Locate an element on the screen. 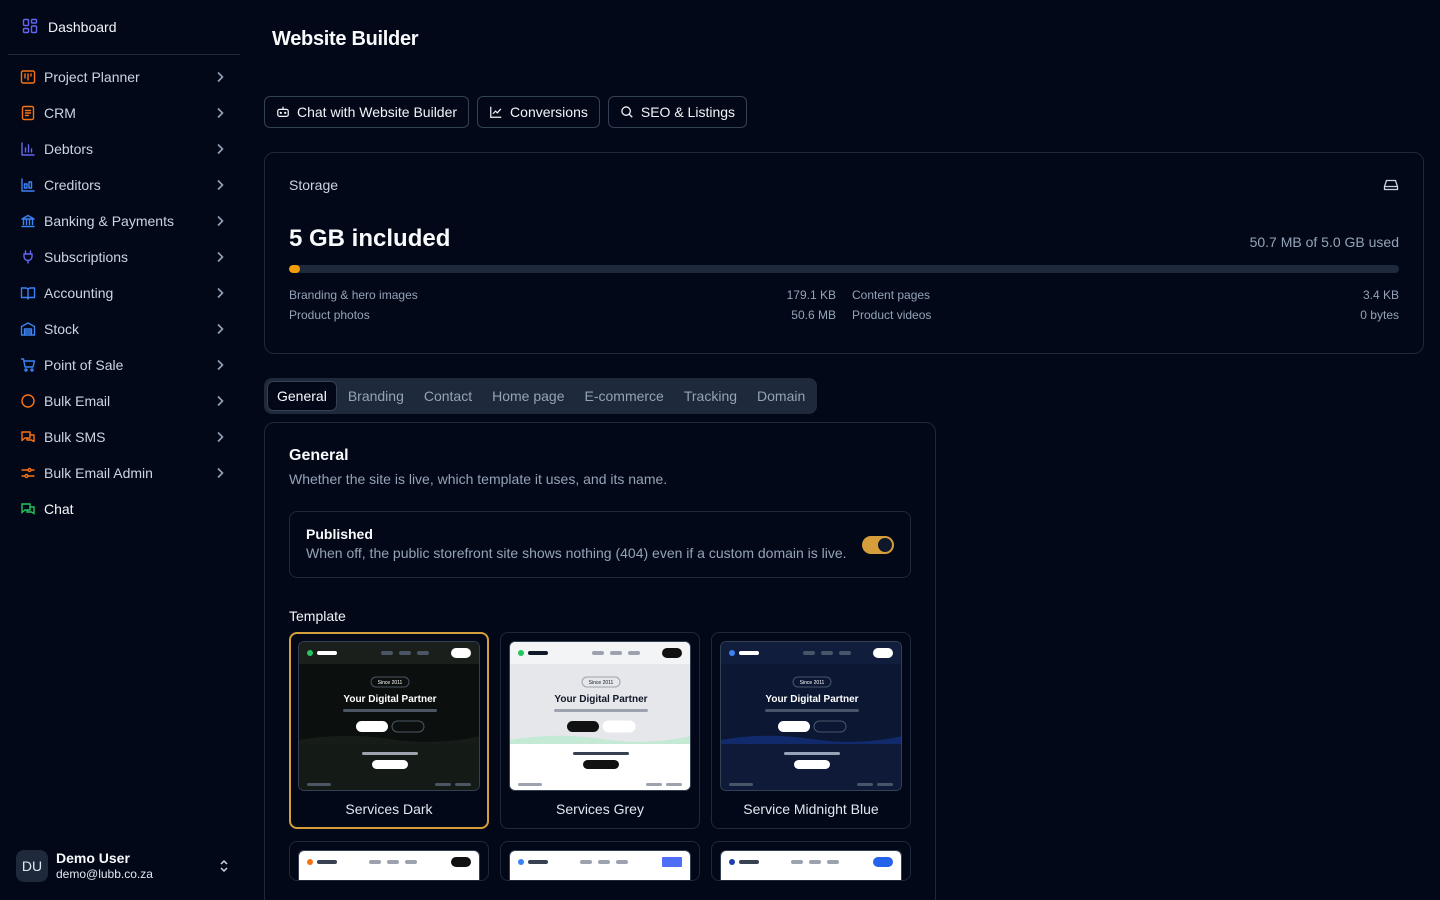 The width and height of the screenshot is (1440, 900). avatar: DU is located at coordinates (32, 866).